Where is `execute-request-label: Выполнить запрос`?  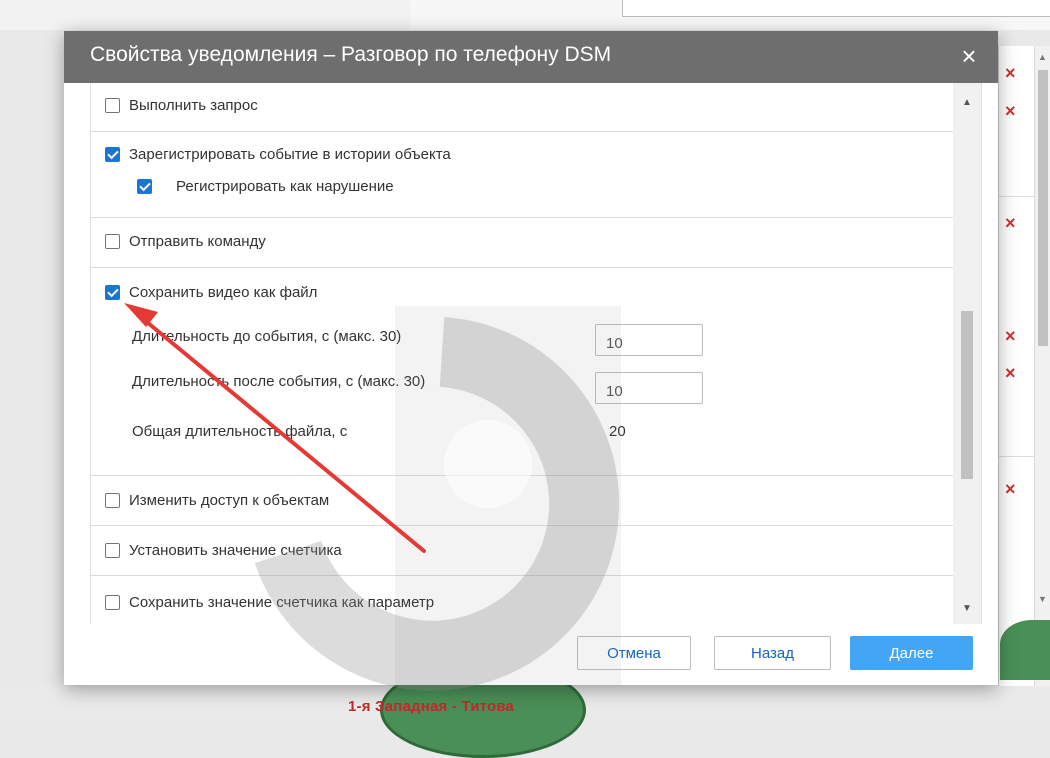
execute-request-label: Выполнить запрос is located at coordinates (193, 105).